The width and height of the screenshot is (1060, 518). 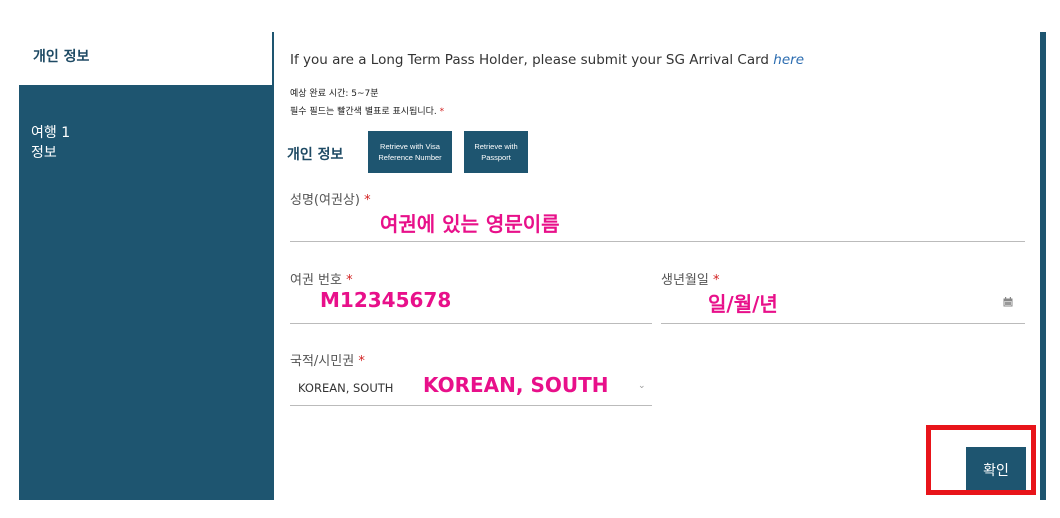 I want to click on retrieve-visa-button: Retrieve with Visa Reference Number, so click(x=410, y=152).